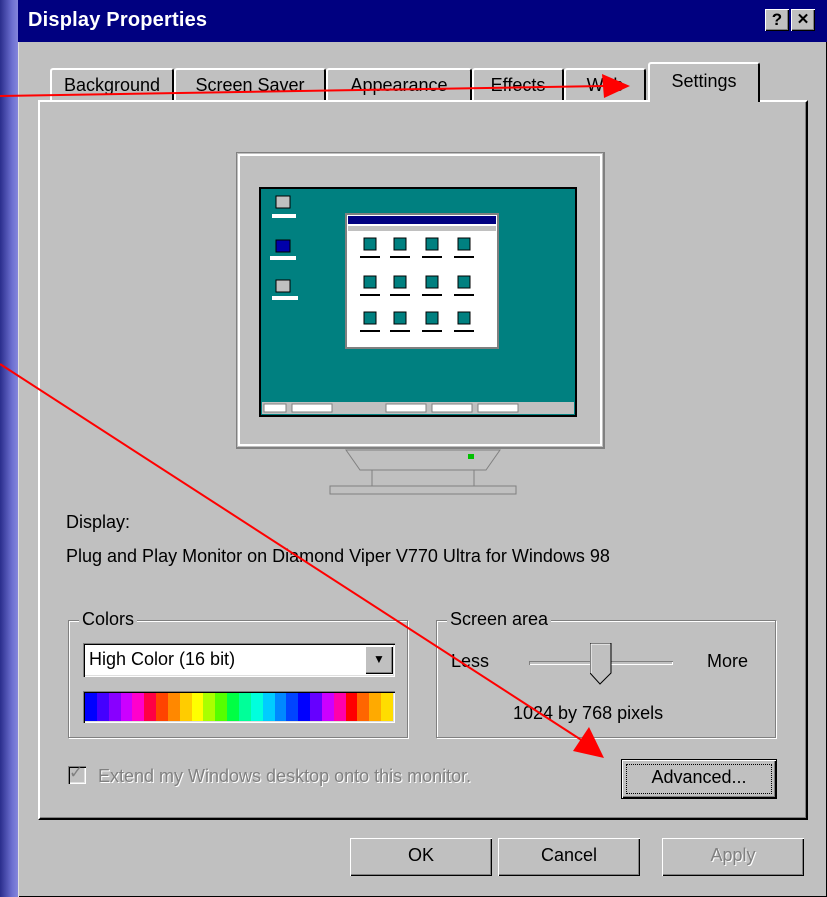 The image size is (827, 897). Describe the element at coordinates (588, 713) in the screenshot. I see `resolution-text: 1024 by 768 pixels` at that location.